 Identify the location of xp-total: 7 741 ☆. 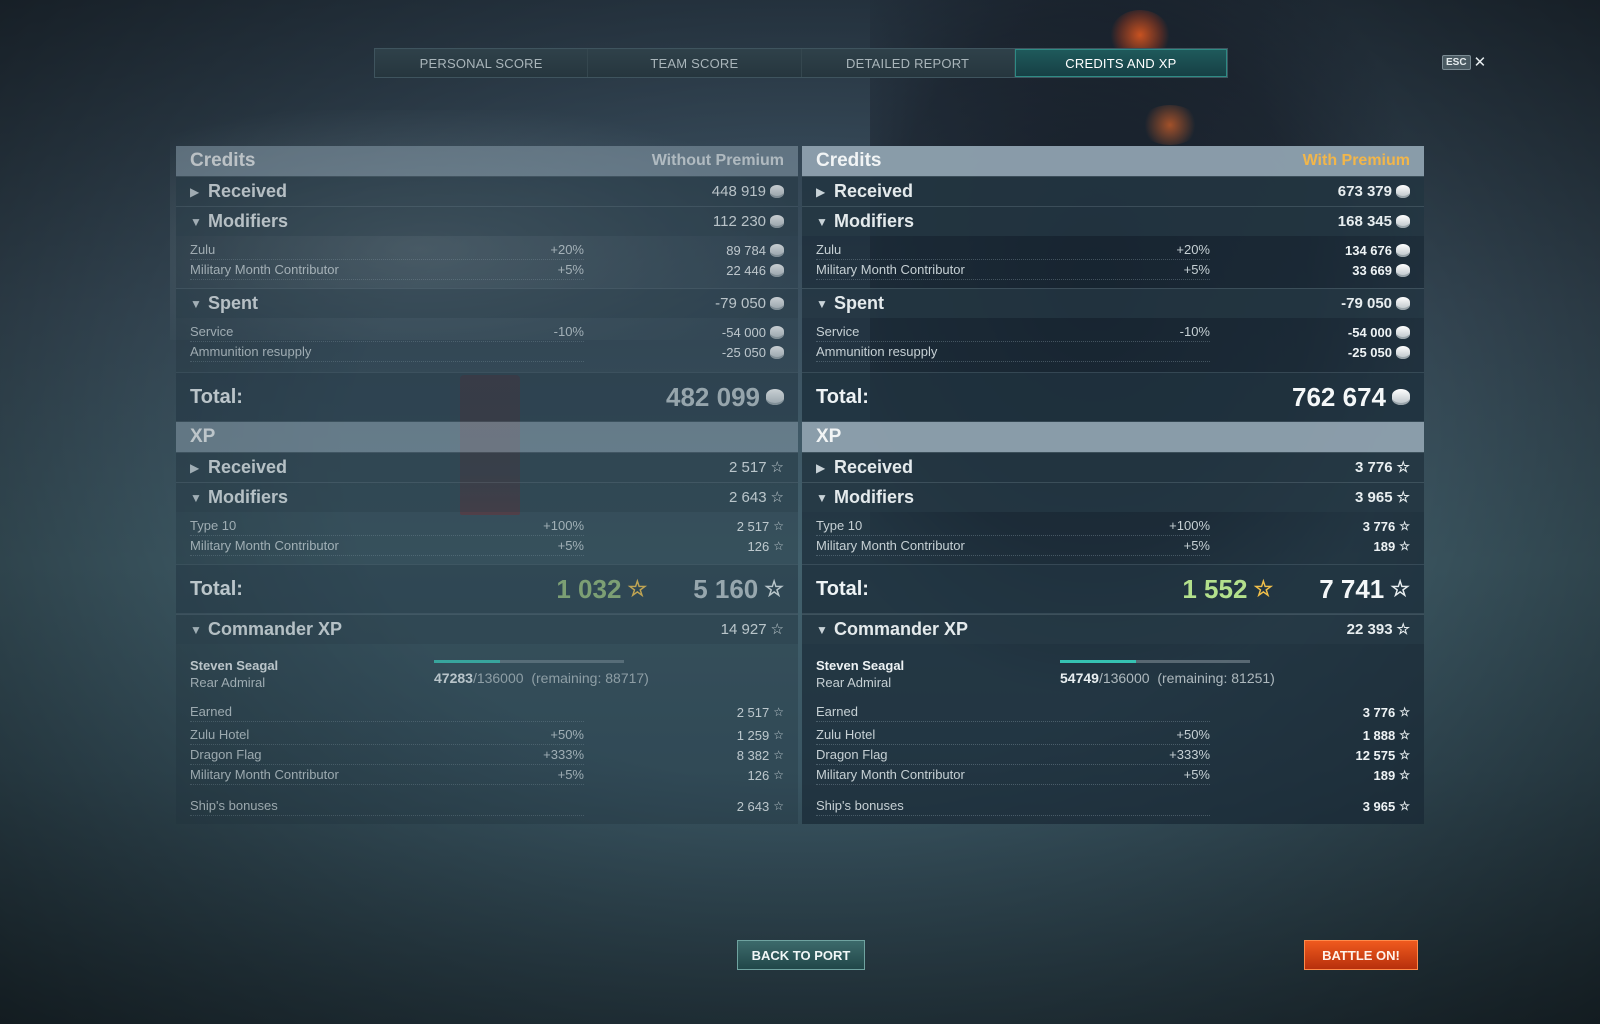
(1364, 588).